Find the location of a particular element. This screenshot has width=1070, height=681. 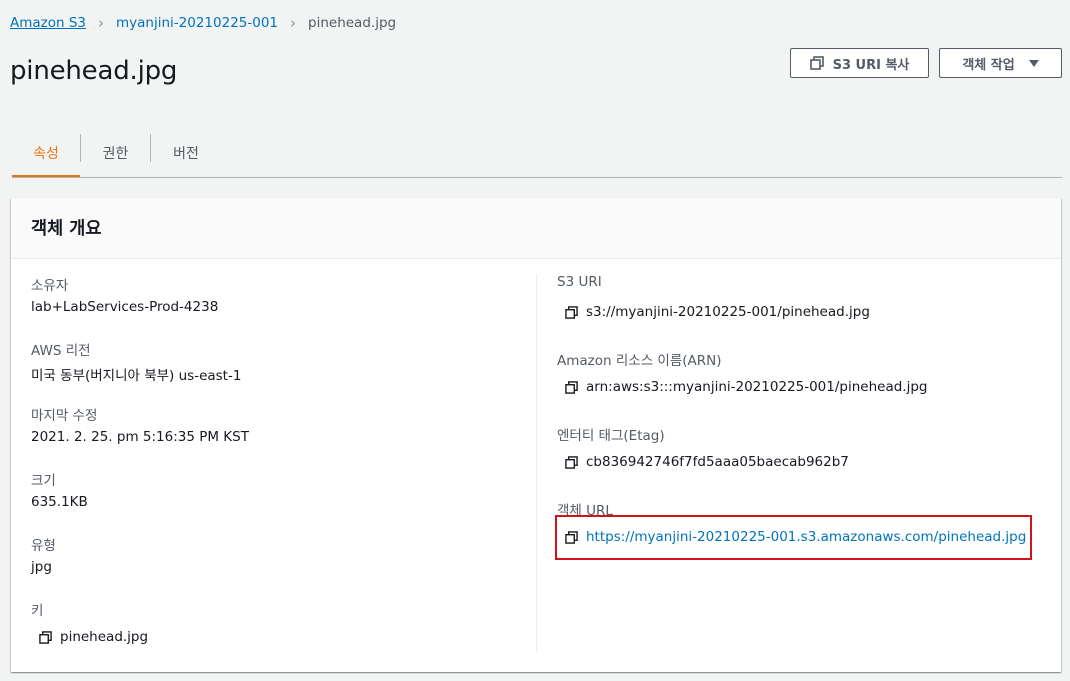

s3-uri-field: s3://myanjini-20210225-001/pinehead.jpg is located at coordinates (717, 312).